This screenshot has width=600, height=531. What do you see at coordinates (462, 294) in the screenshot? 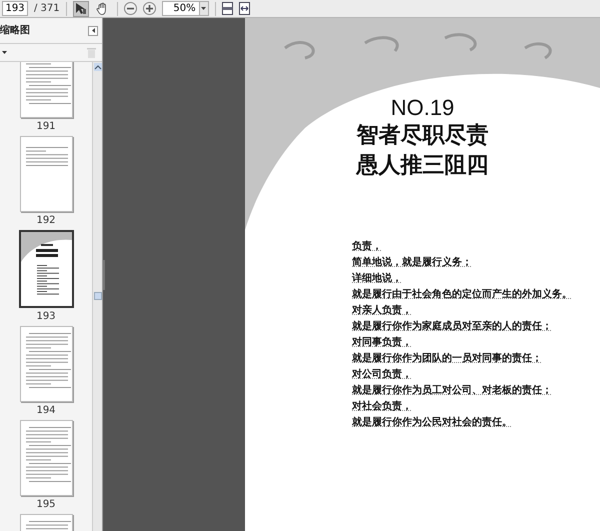
I see `body-text-line: 就是履行由于社会角色的定位而产生的外加义务。` at bounding box center [462, 294].